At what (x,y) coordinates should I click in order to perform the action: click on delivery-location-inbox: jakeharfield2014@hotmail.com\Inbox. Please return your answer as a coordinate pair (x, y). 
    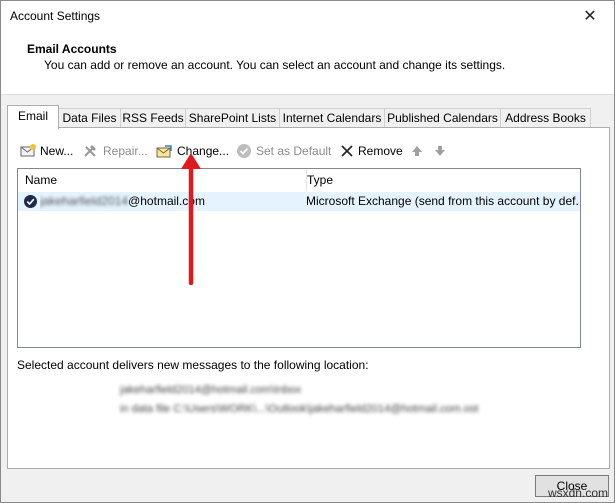
    Looking at the image, I should click on (211, 390).